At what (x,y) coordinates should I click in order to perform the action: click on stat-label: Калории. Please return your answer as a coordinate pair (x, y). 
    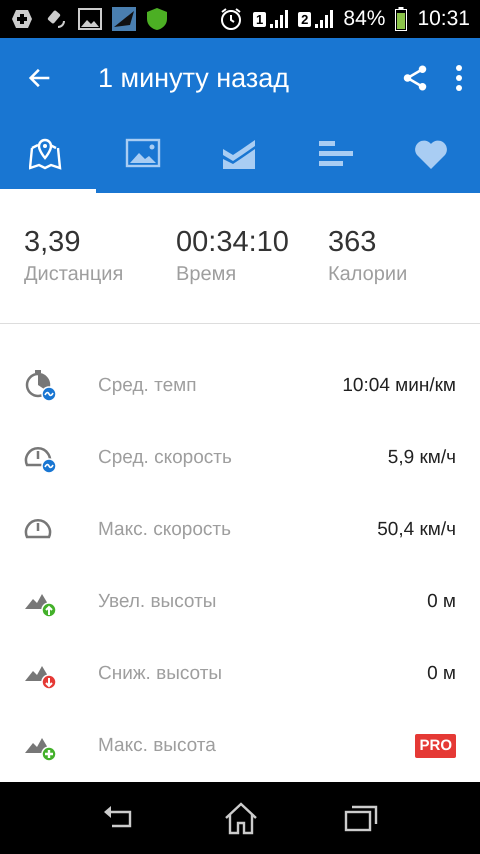
    Looking at the image, I should click on (368, 274).